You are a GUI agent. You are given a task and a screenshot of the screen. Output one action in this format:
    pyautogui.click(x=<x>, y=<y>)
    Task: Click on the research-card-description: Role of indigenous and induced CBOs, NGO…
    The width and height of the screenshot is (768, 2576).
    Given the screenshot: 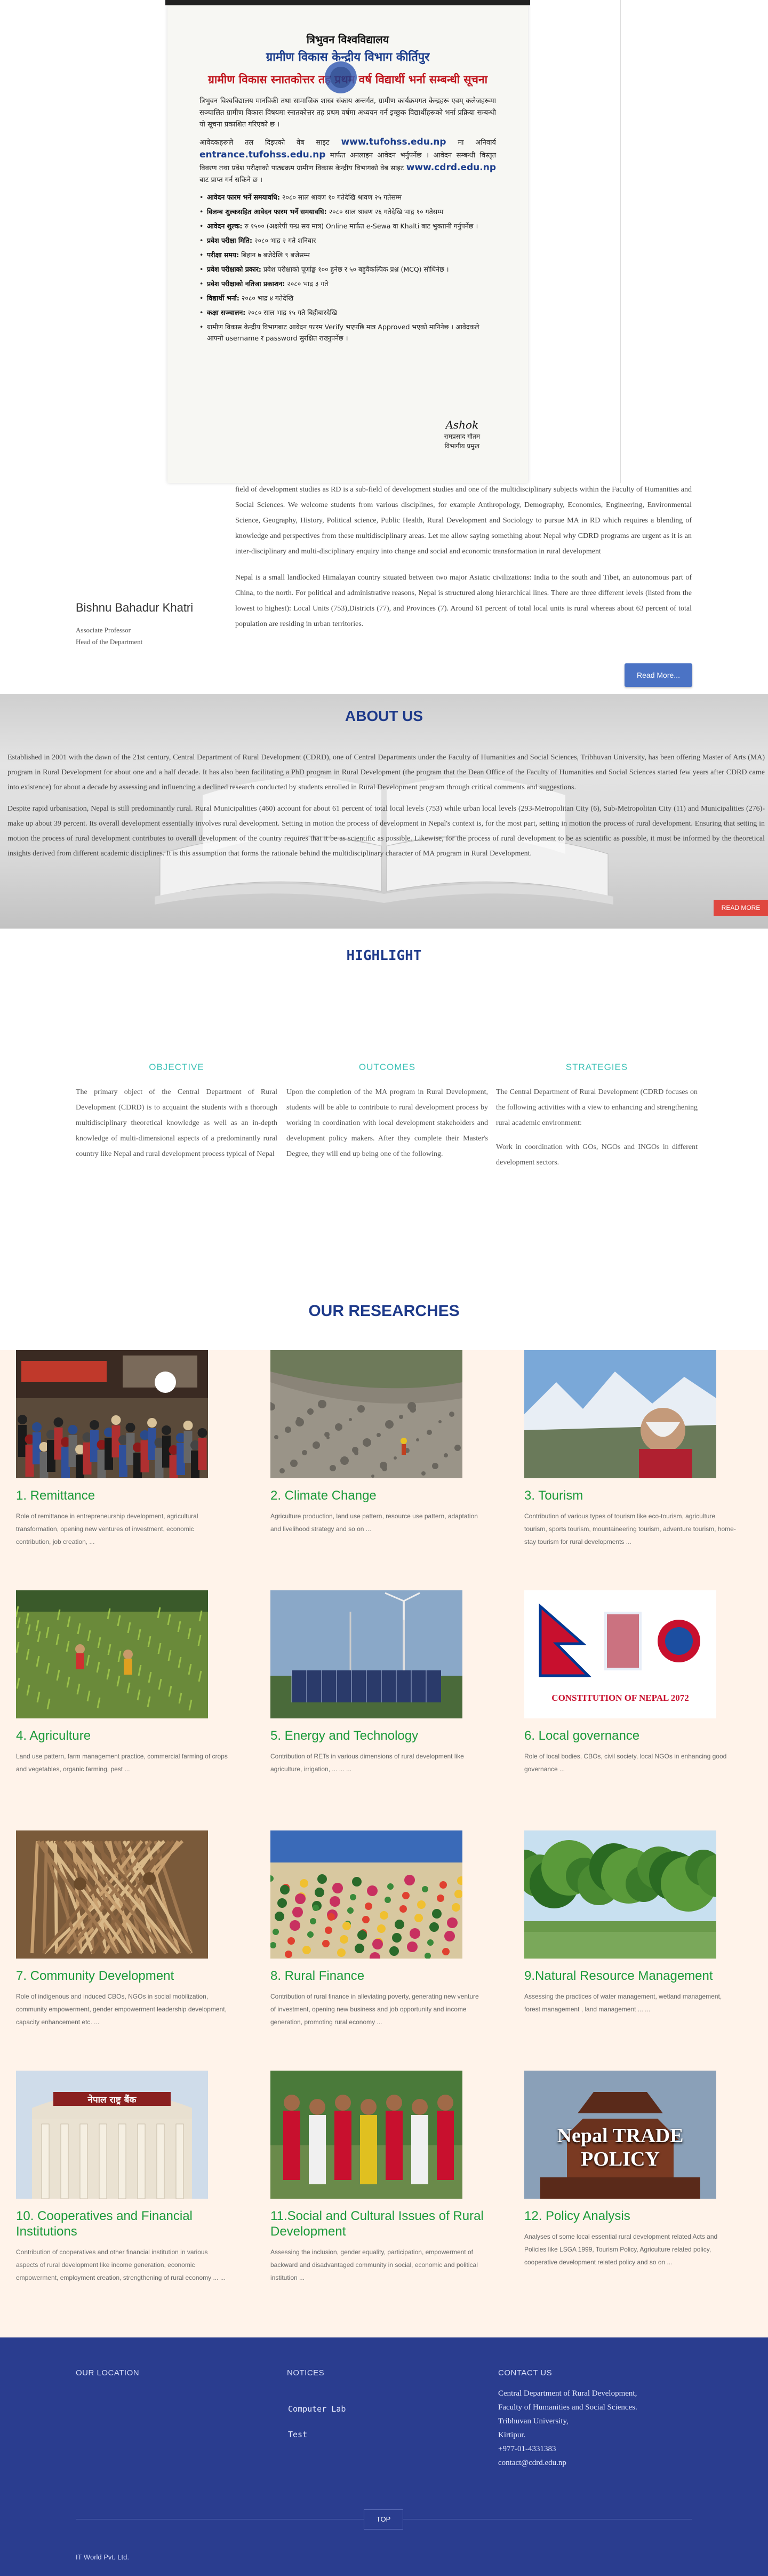 What is the action you would take?
    pyautogui.click(x=121, y=2009)
    